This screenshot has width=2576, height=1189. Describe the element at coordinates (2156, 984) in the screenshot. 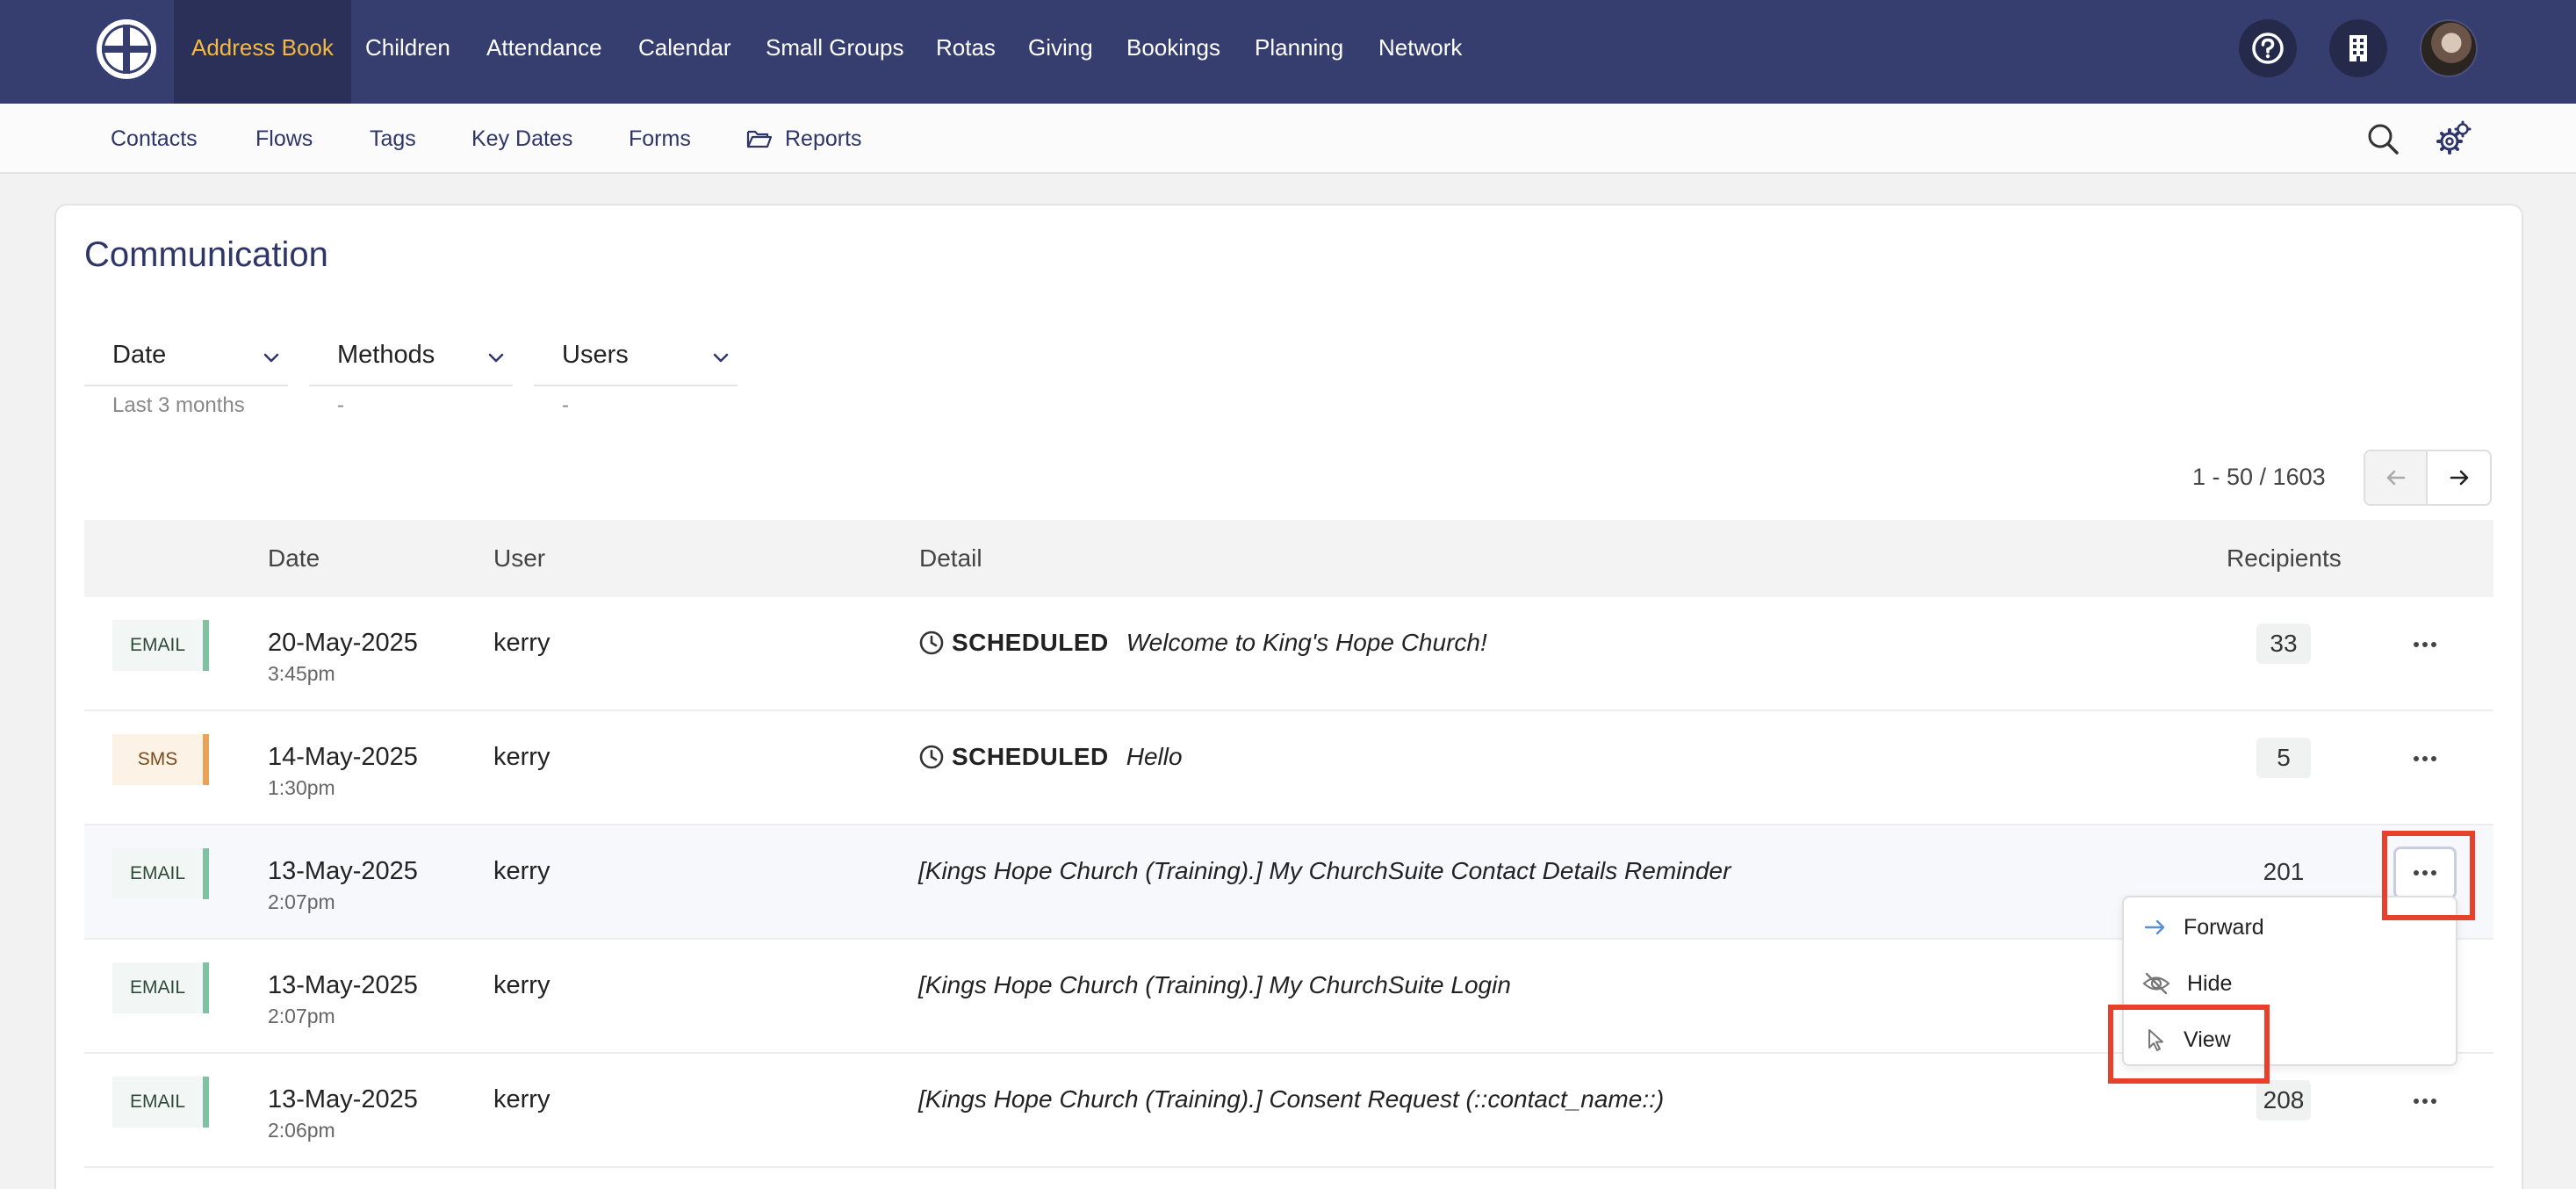

I see `eye-slash-icon` at that location.